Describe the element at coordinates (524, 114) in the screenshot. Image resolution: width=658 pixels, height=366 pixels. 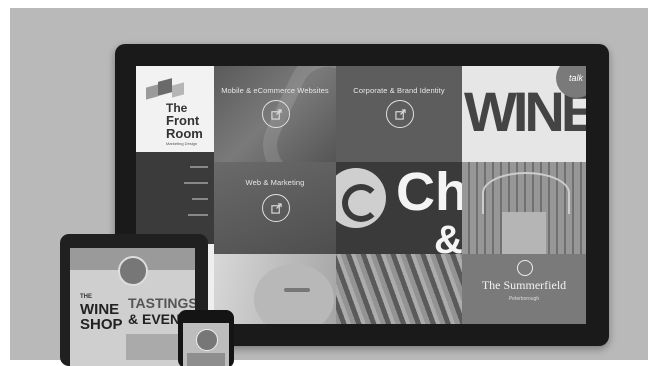
I see `wine-poster-tile: WINE talk` at that location.